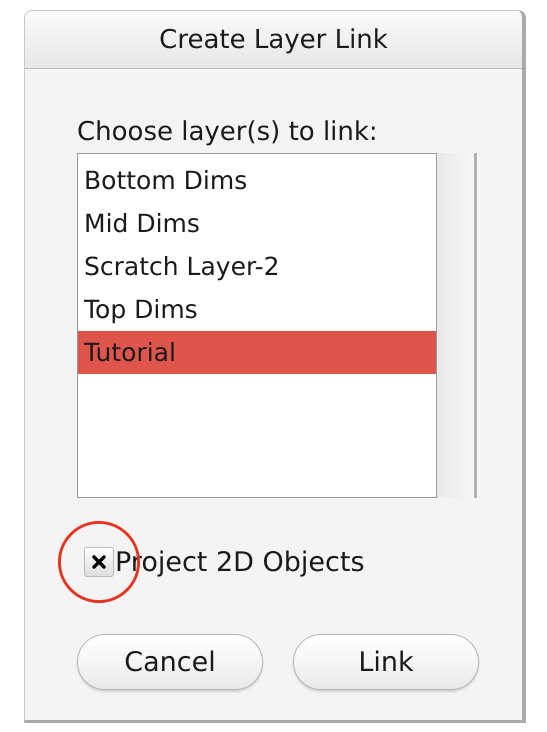  Describe the element at coordinates (257, 266) in the screenshot. I see `list-item: Scratch Layer-2` at that location.